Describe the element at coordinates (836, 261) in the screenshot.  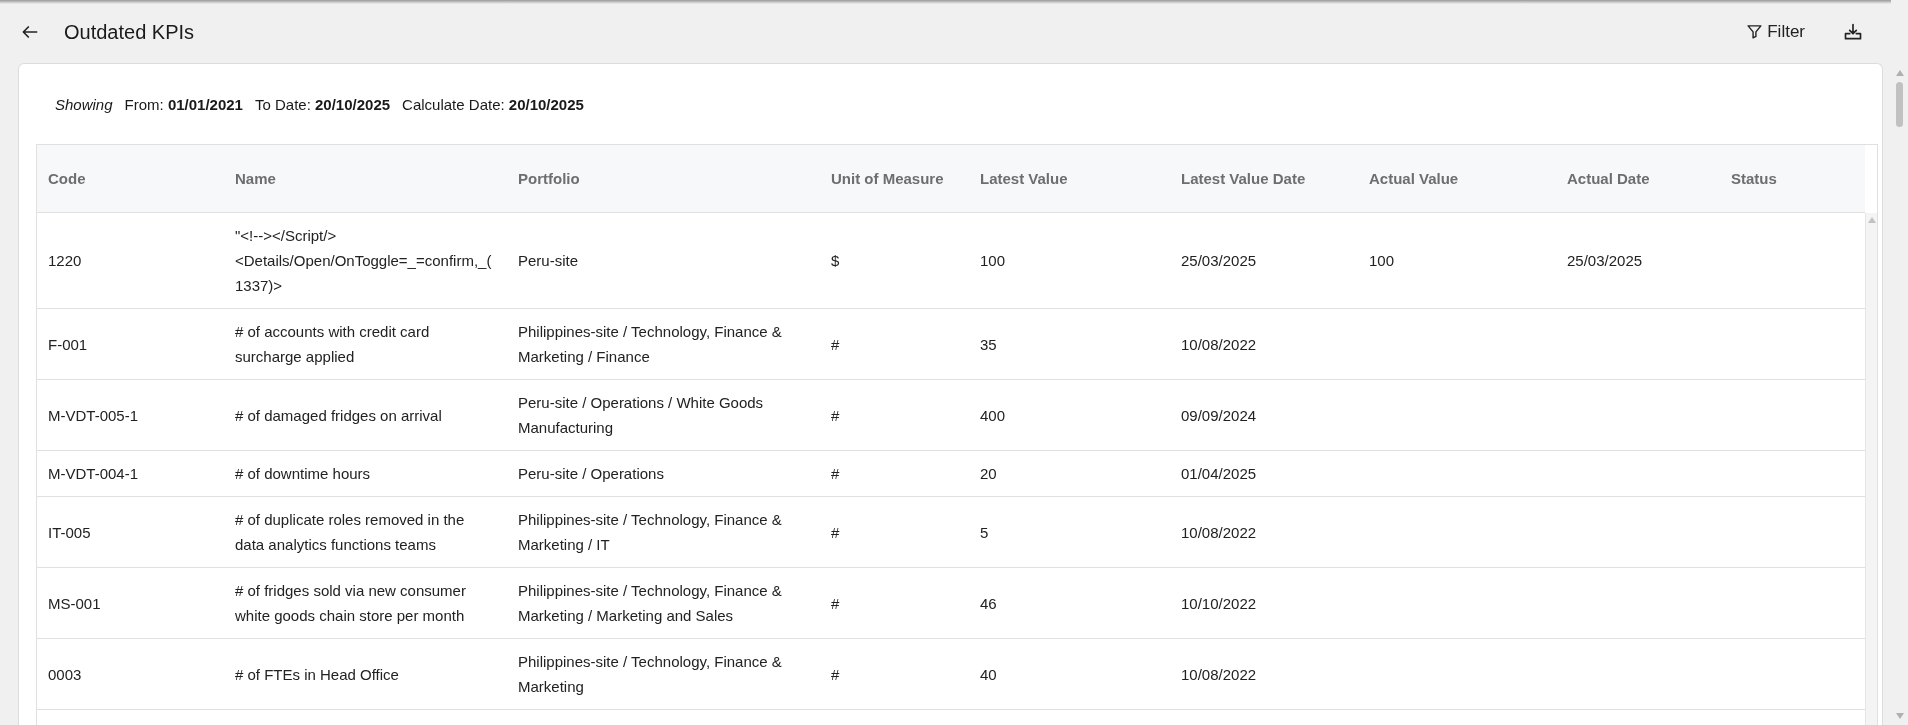
I see `table-cell-text: $` at that location.